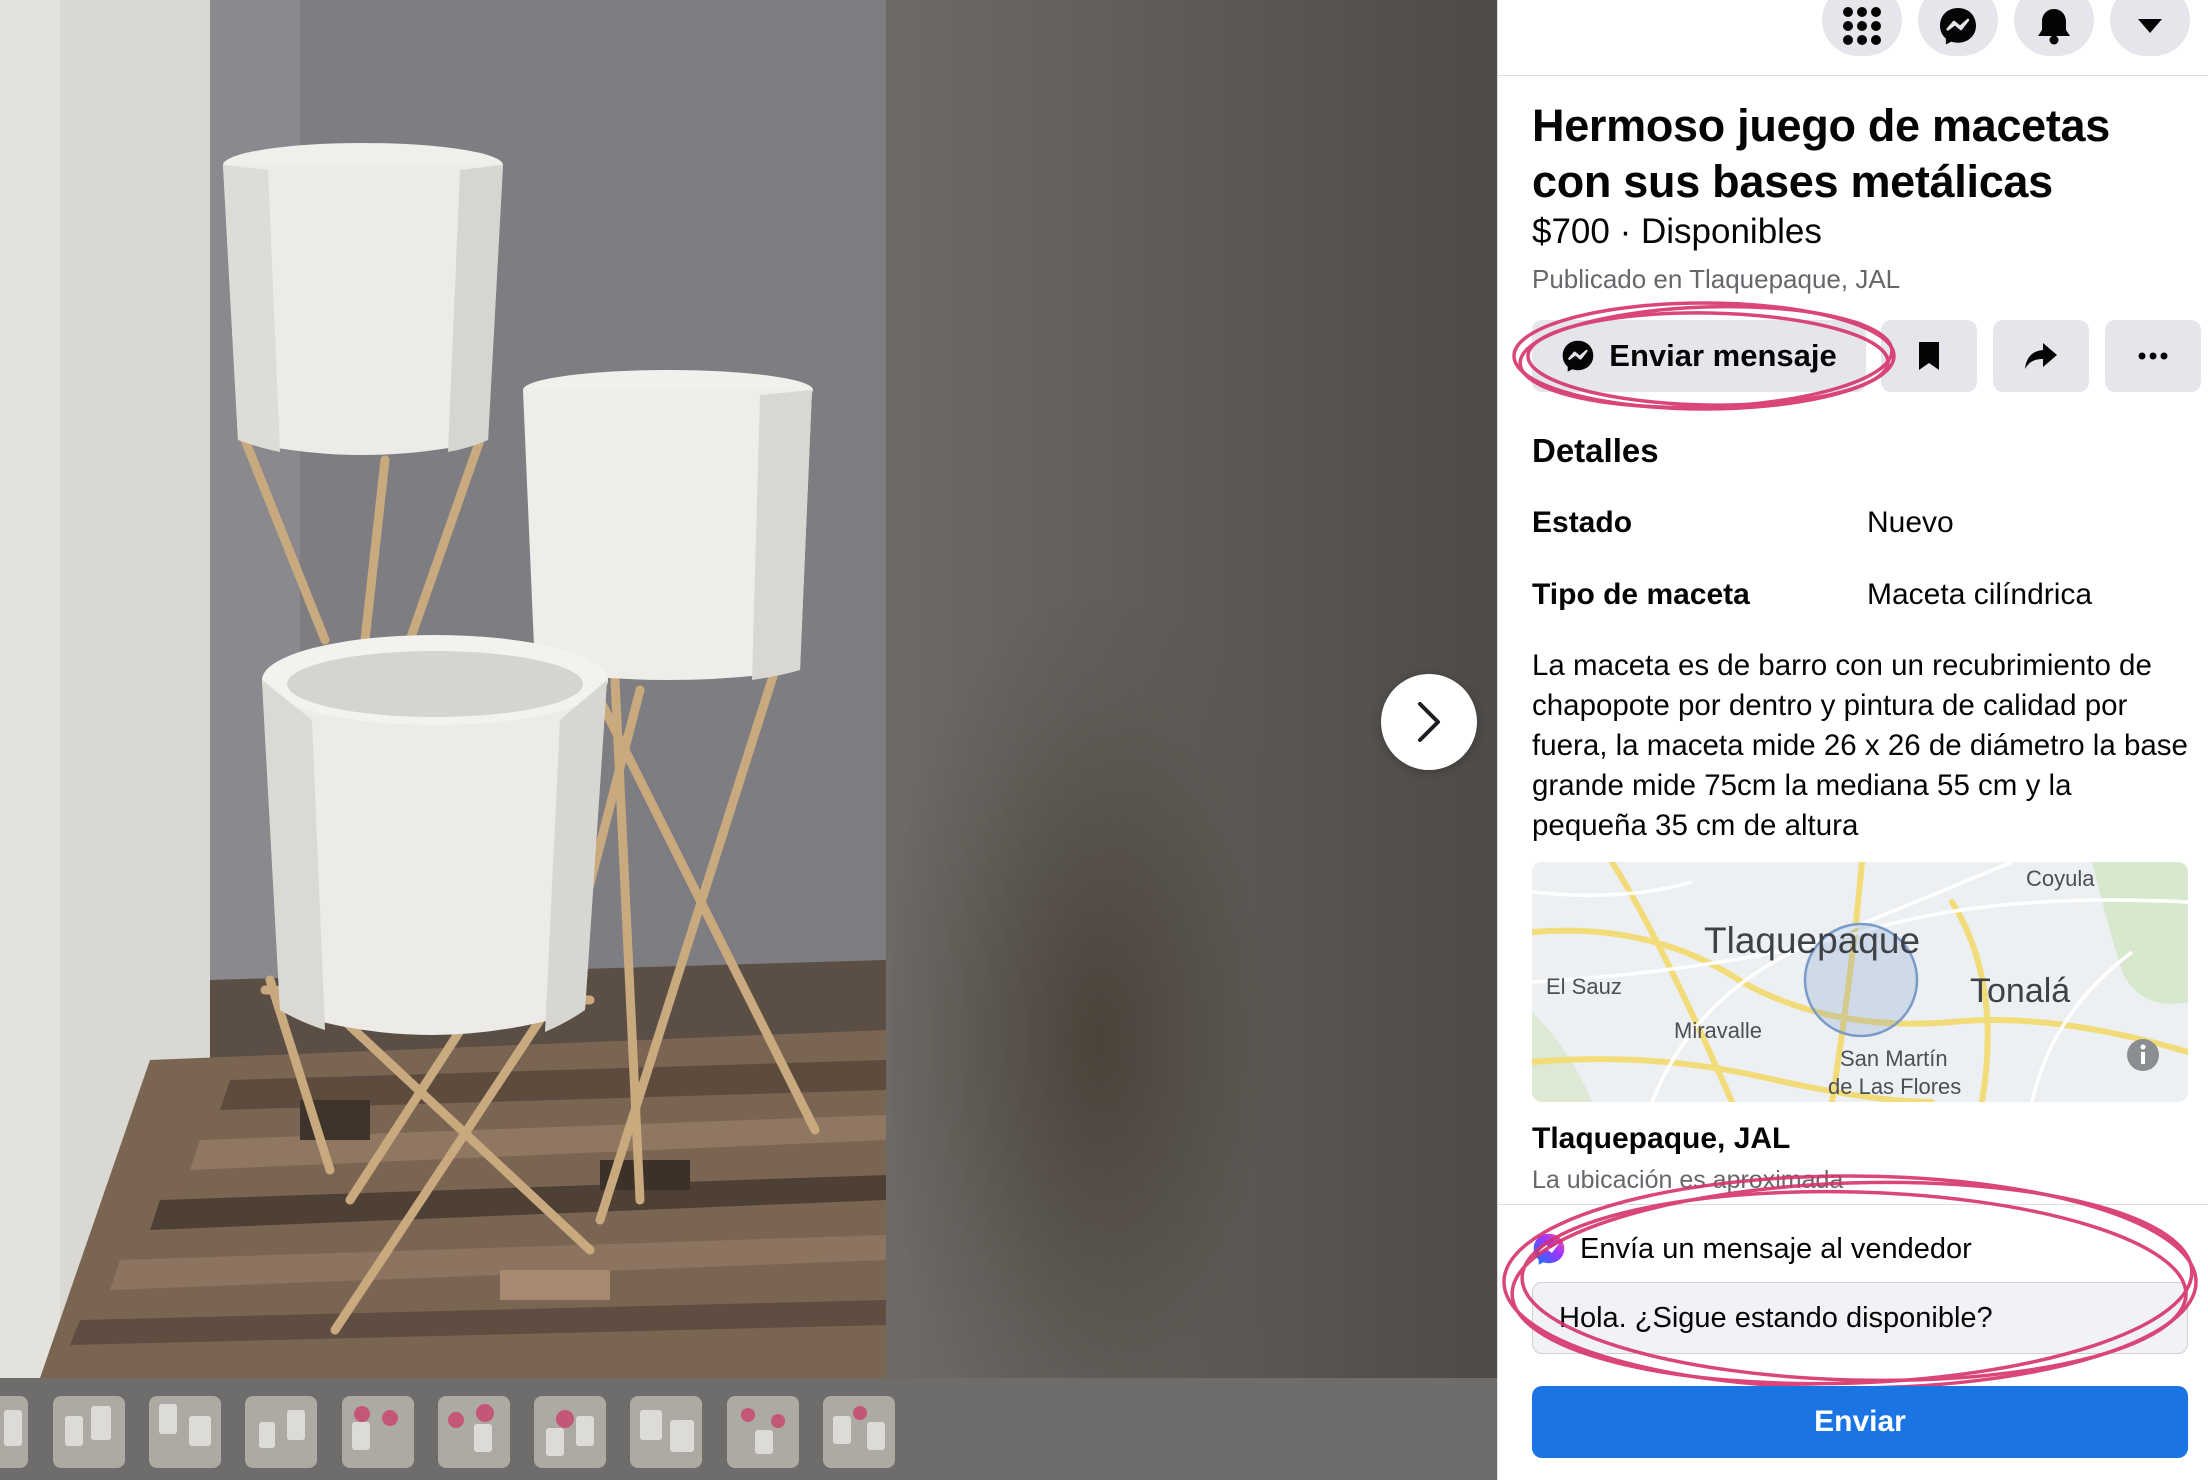  I want to click on share-button, so click(2041, 356).